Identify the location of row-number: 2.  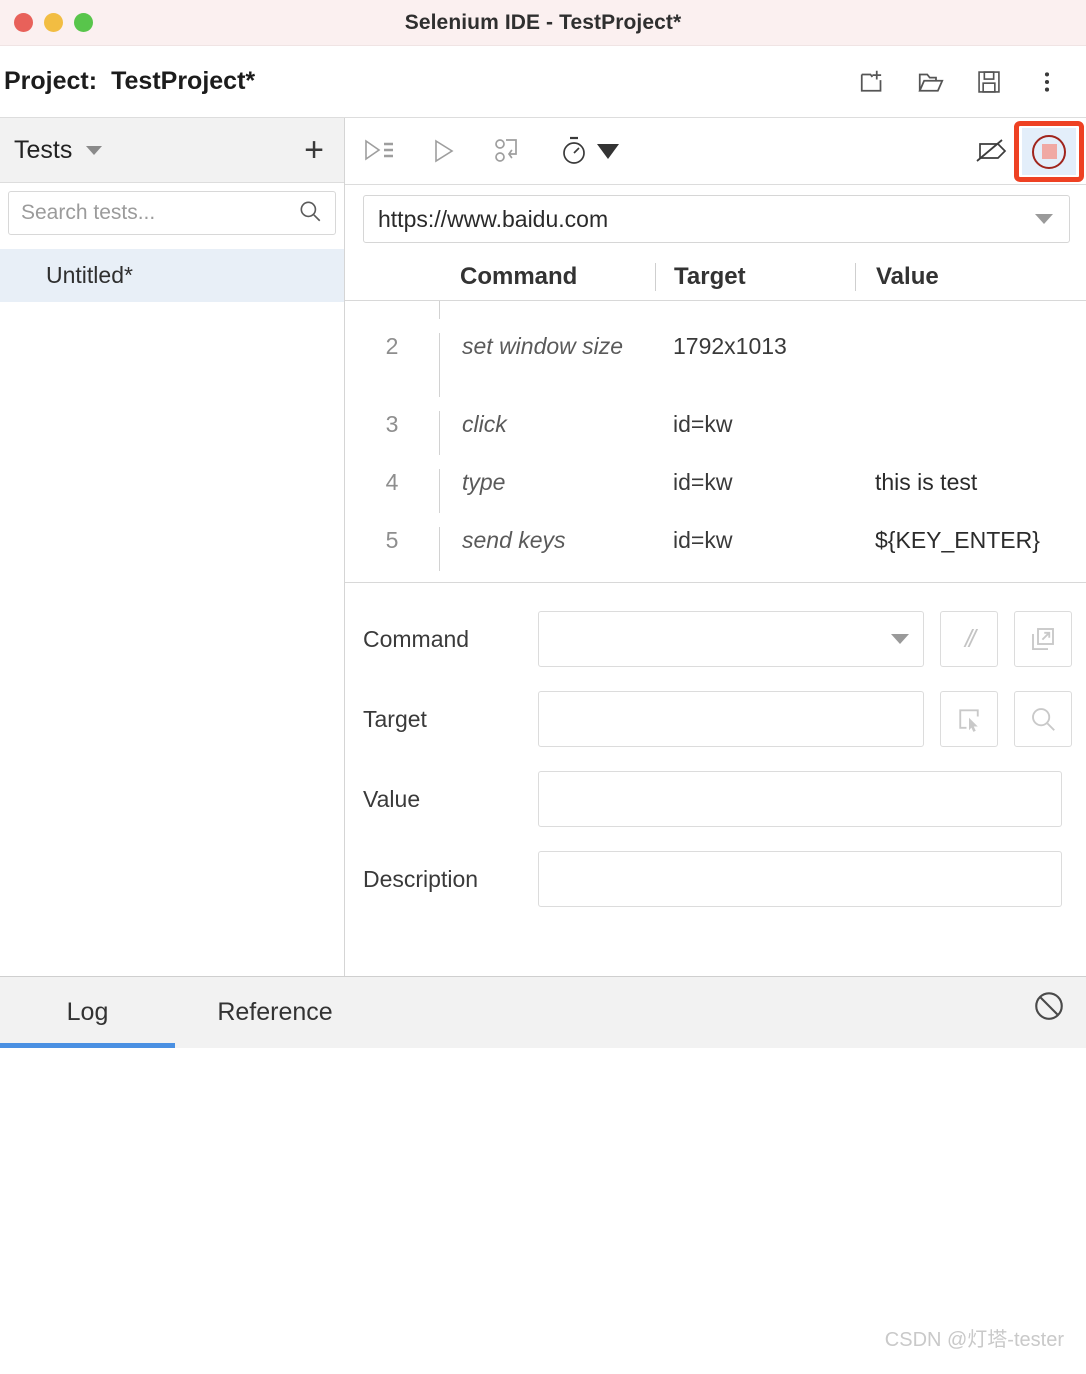
(392, 365).